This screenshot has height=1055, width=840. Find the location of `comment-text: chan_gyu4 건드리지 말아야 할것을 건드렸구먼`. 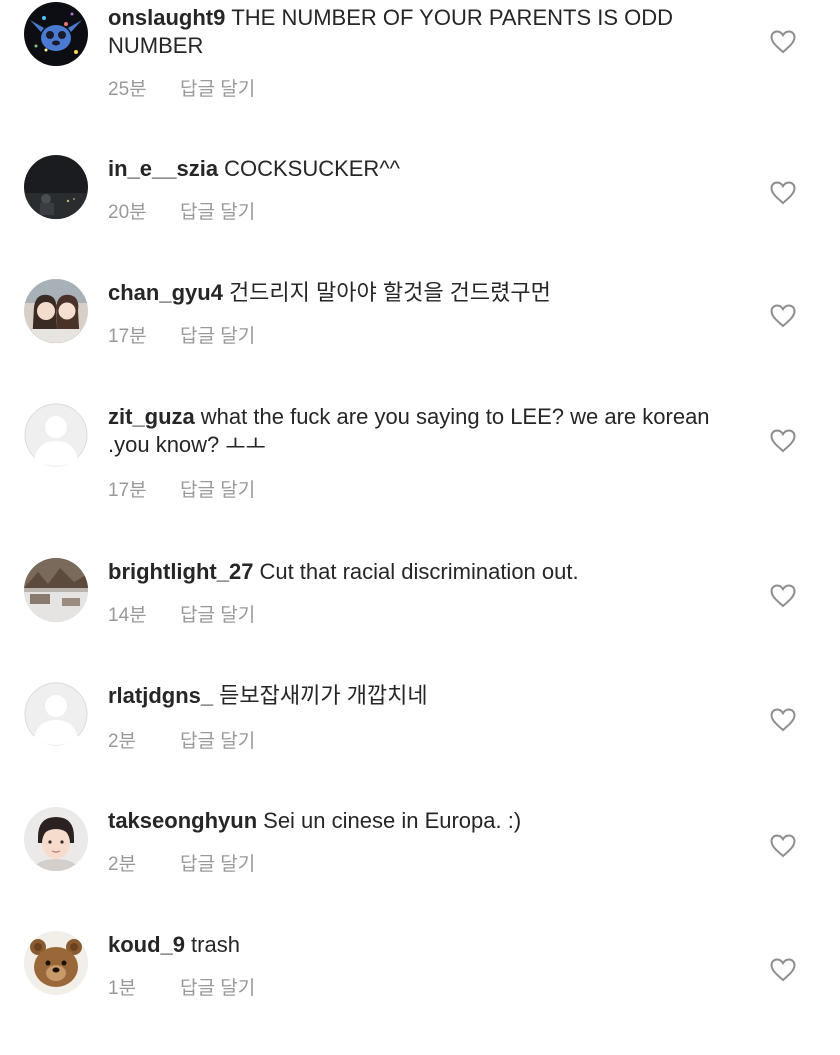

comment-text: chan_gyu4 건드리지 말아야 할것을 건드렸구먼 is located at coordinates (428, 293).